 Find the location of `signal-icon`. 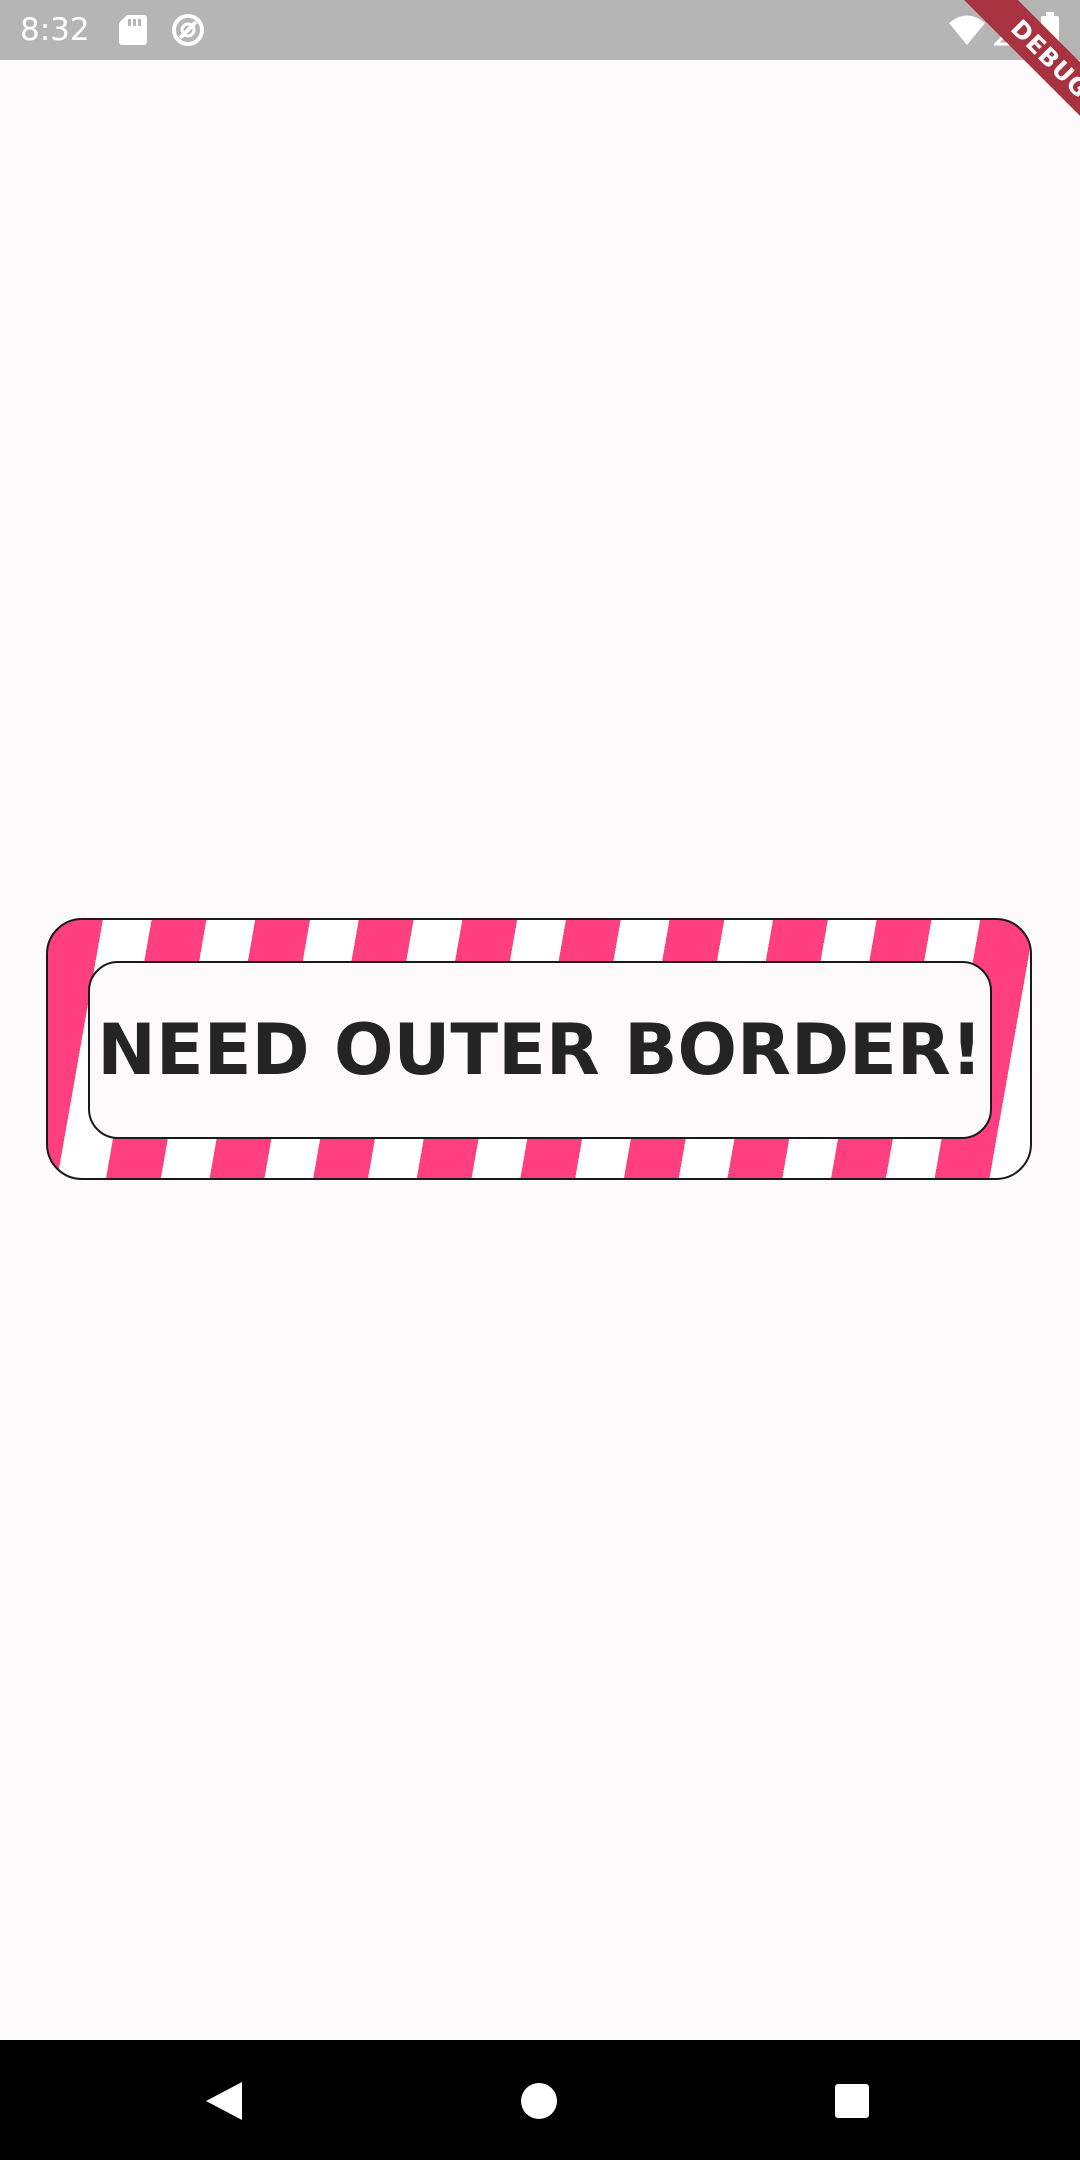

signal-icon is located at coordinates (1010, 30).